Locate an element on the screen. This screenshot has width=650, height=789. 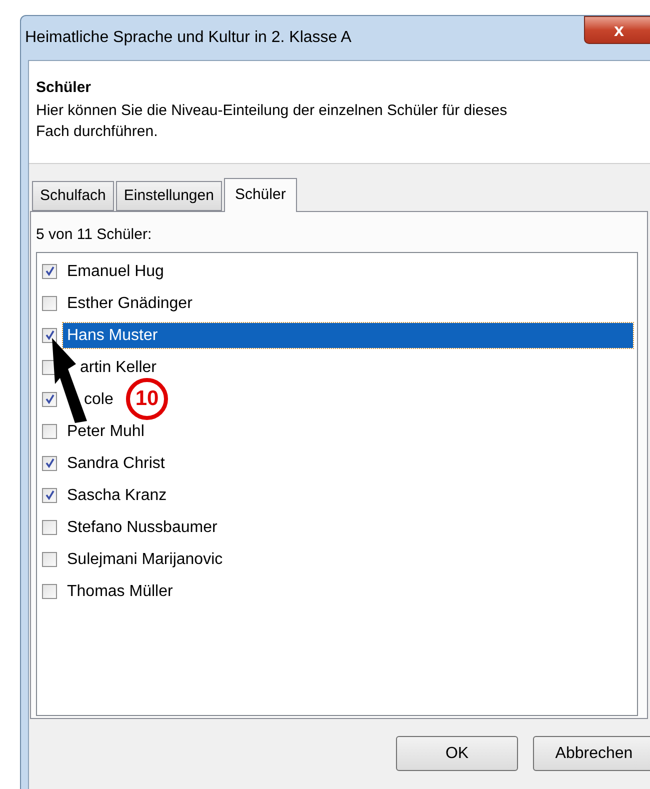
tab: Schüler is located at coordinates (260, 195).